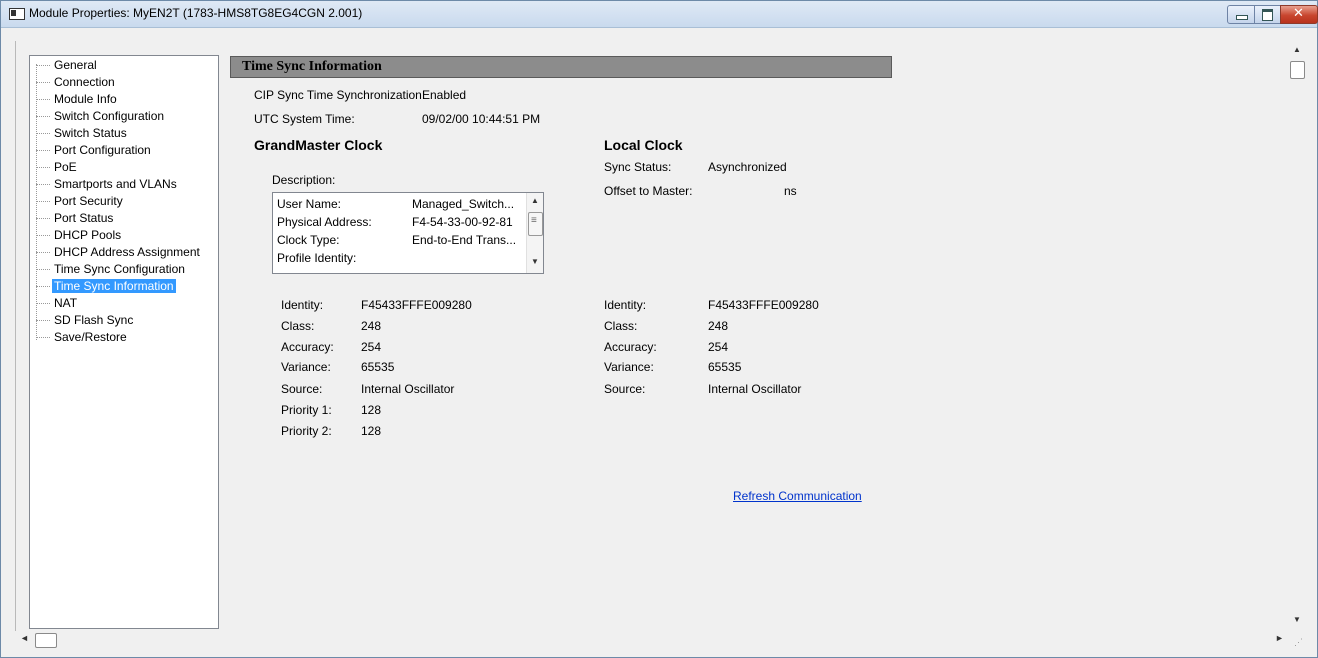  I want to click on sidebar-item-switch-configuration: Switch Configuration, so click(101, 116).